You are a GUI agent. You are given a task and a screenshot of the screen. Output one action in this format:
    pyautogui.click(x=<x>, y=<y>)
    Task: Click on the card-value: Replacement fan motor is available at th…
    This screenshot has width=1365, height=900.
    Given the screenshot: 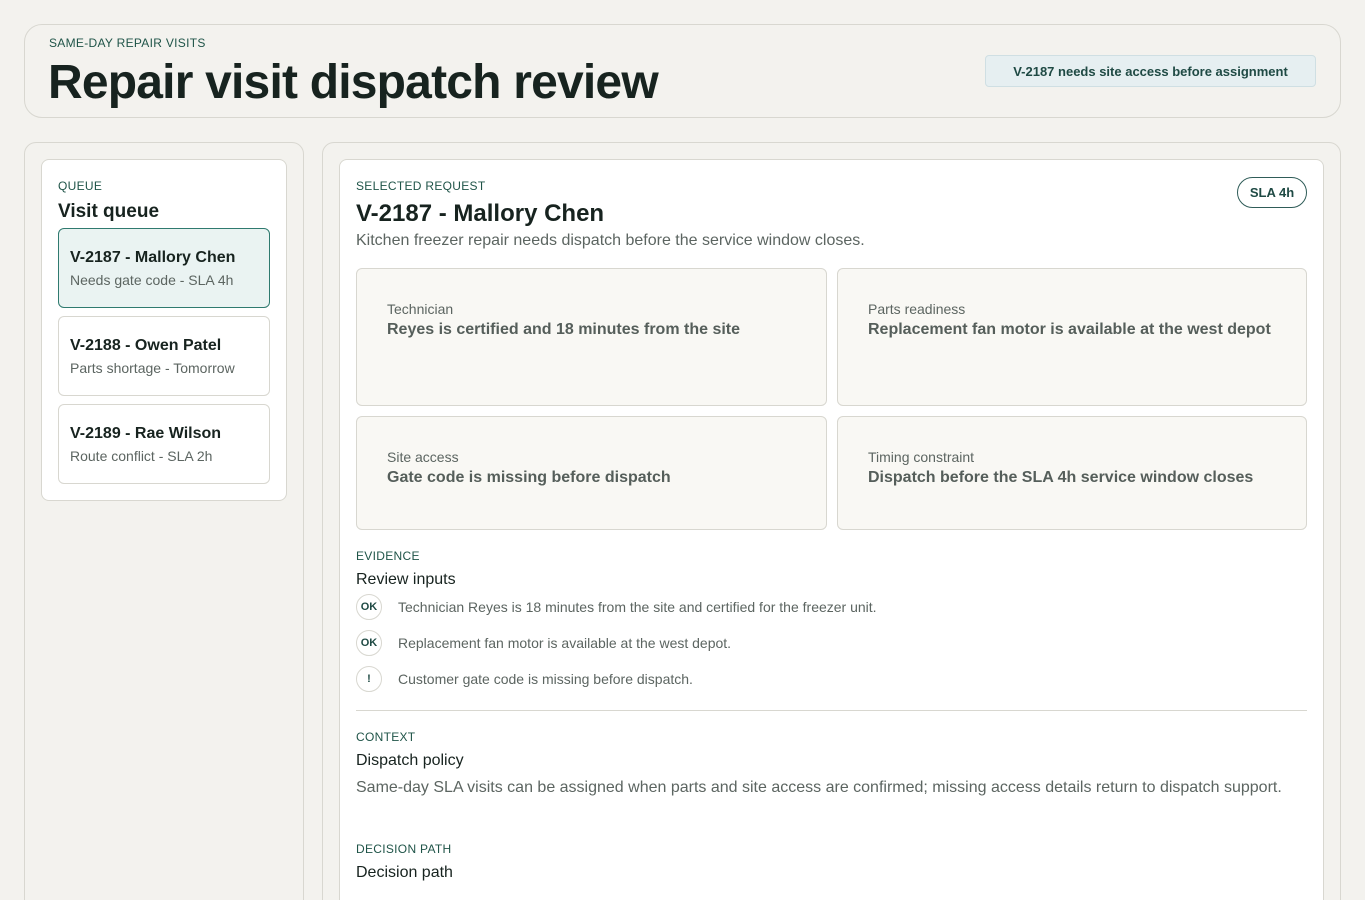 What is the action you would take?
    pyautogui.click(x=1069, y=329)
    